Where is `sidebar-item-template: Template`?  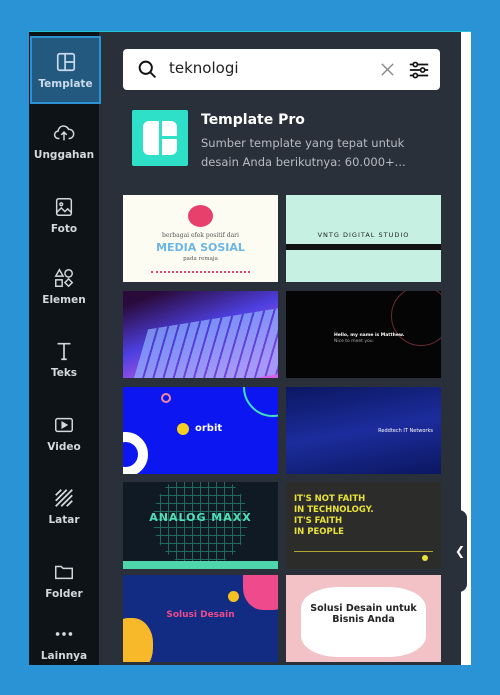
sidebar-item-template: Template is located at coordinates (65, 70).